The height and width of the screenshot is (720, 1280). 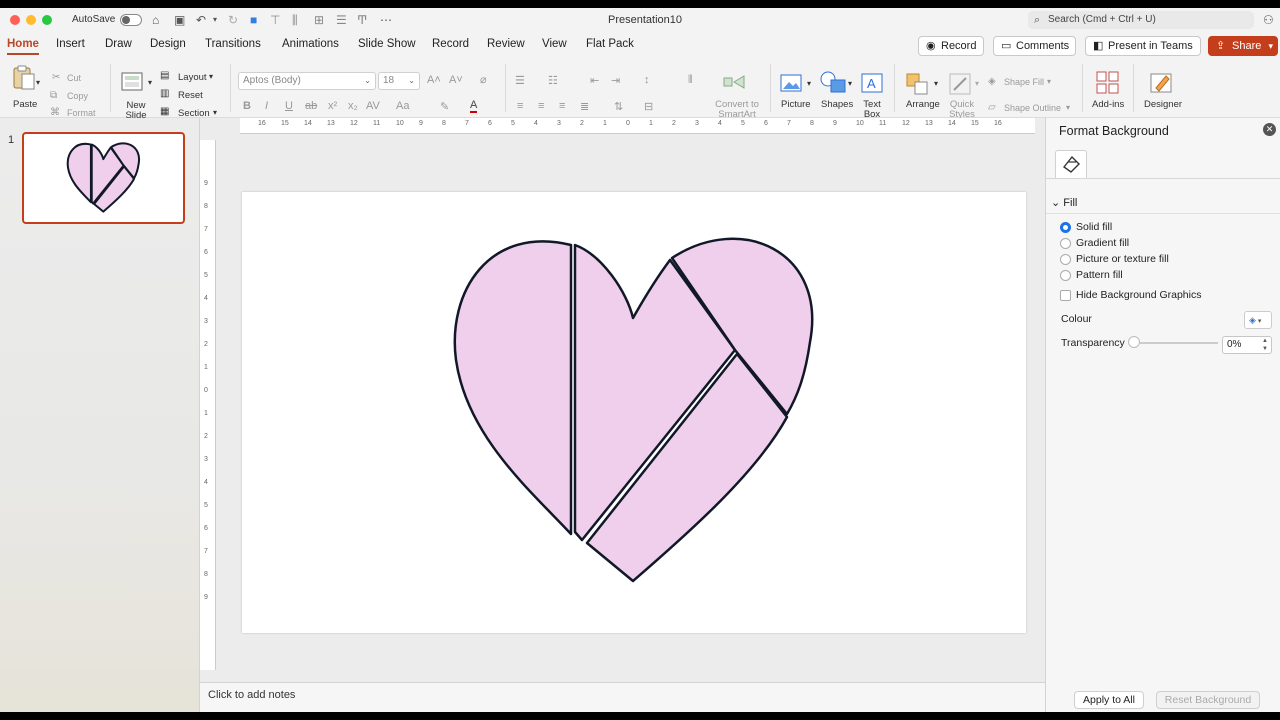 I want to click on notes-area: Click to add notes, so click(x=622, y=697).